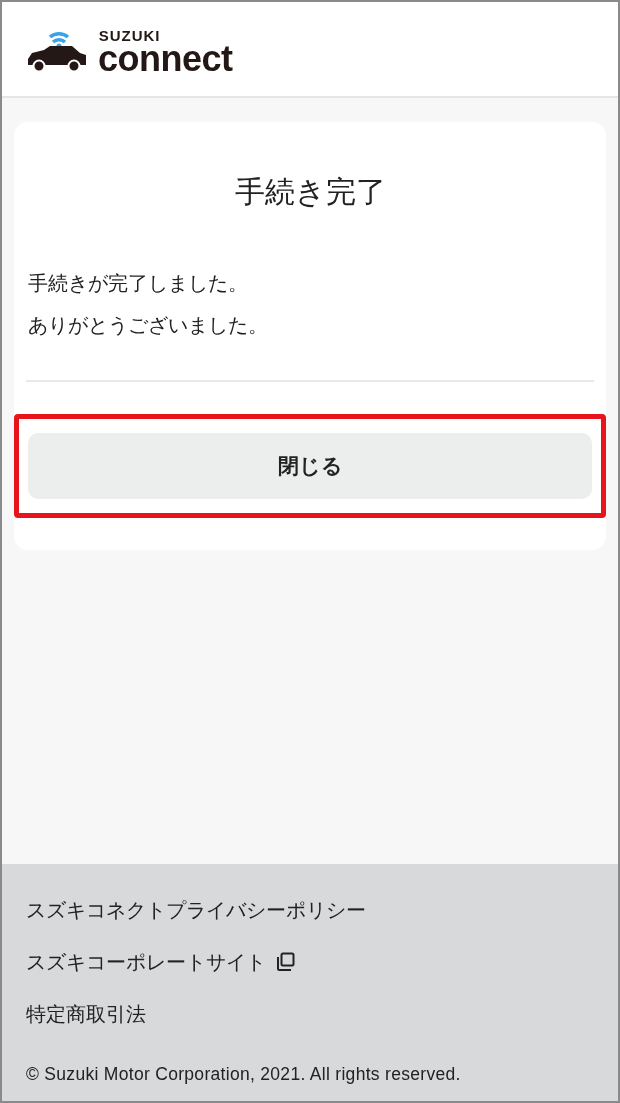 The height and width of the screenshot is (1103, 620). I want to click on close-button: 閉じる, so click(310, 466).